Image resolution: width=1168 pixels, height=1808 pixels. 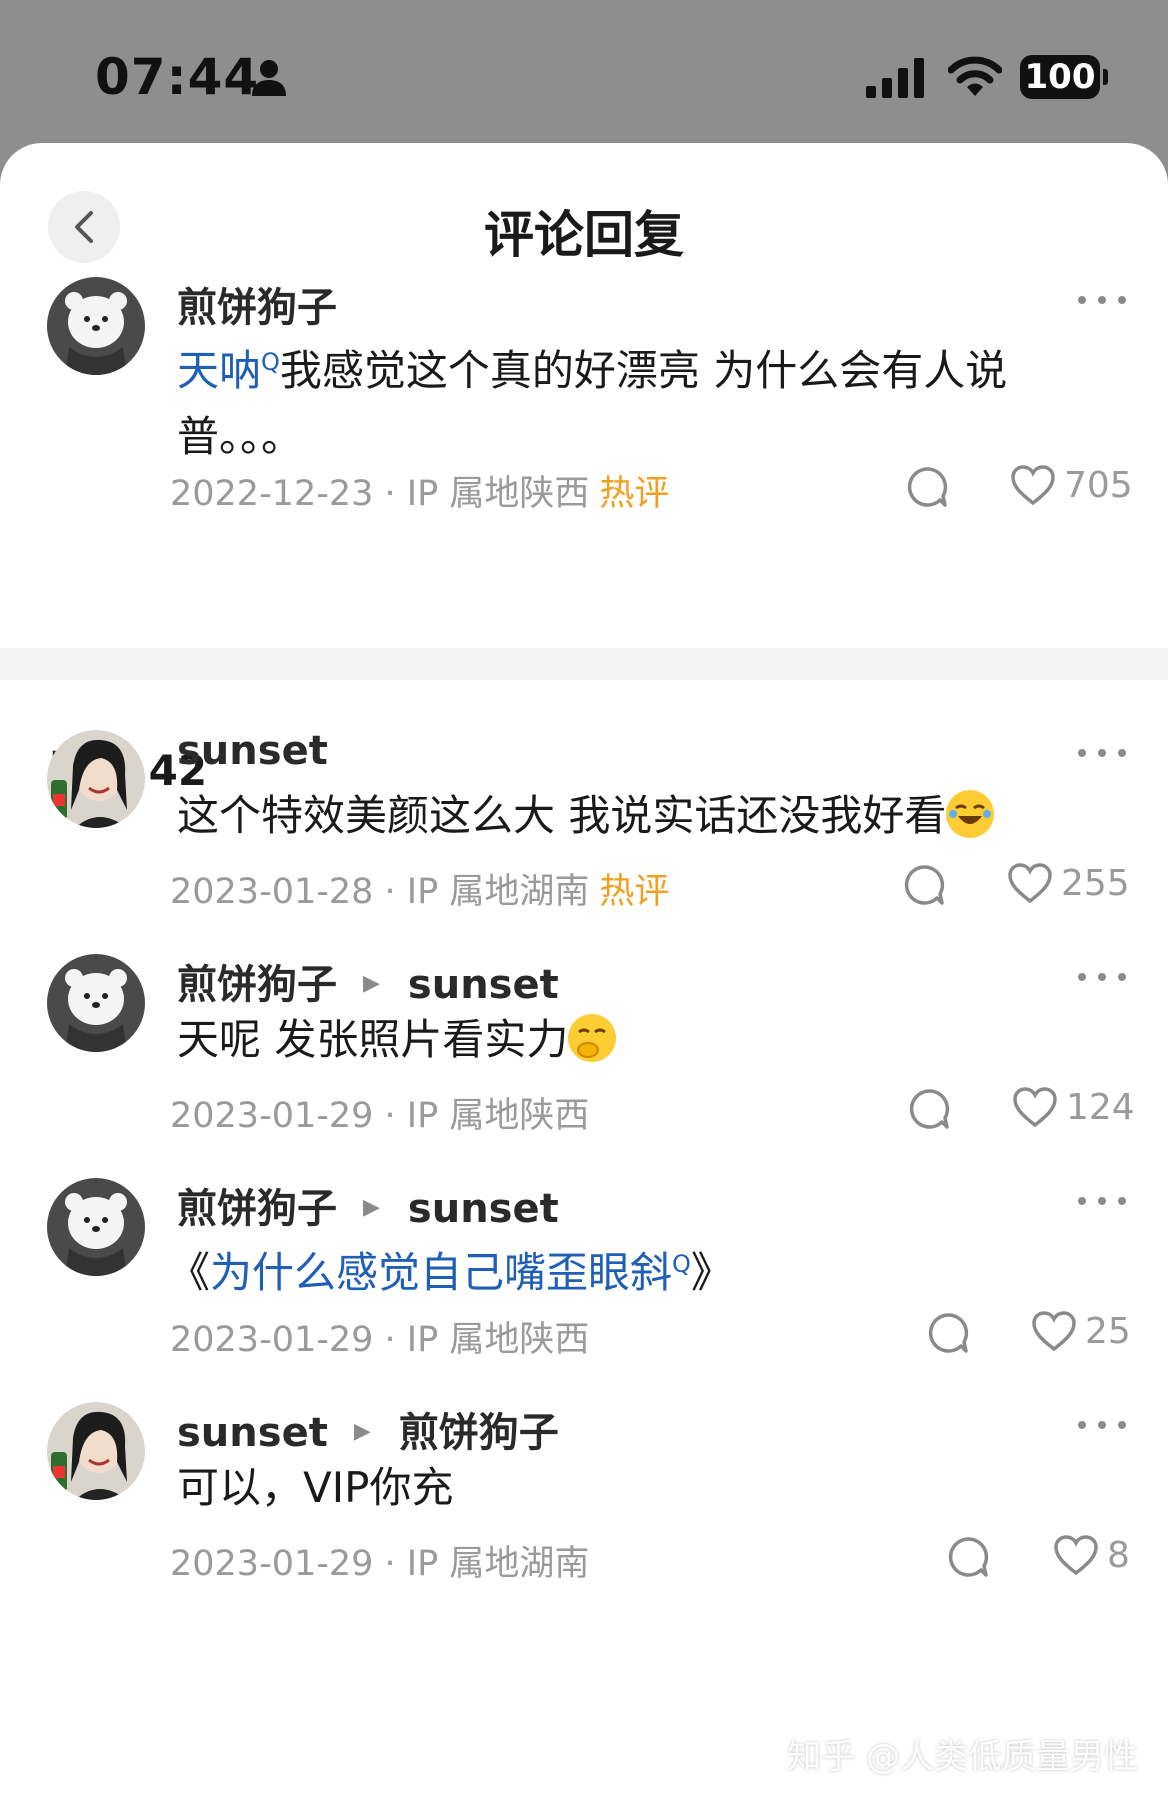 What do you see at coordinates (1100, 1107) in the screenshot?
I see `like-count: 124` at bounding box center [1100, 1107].